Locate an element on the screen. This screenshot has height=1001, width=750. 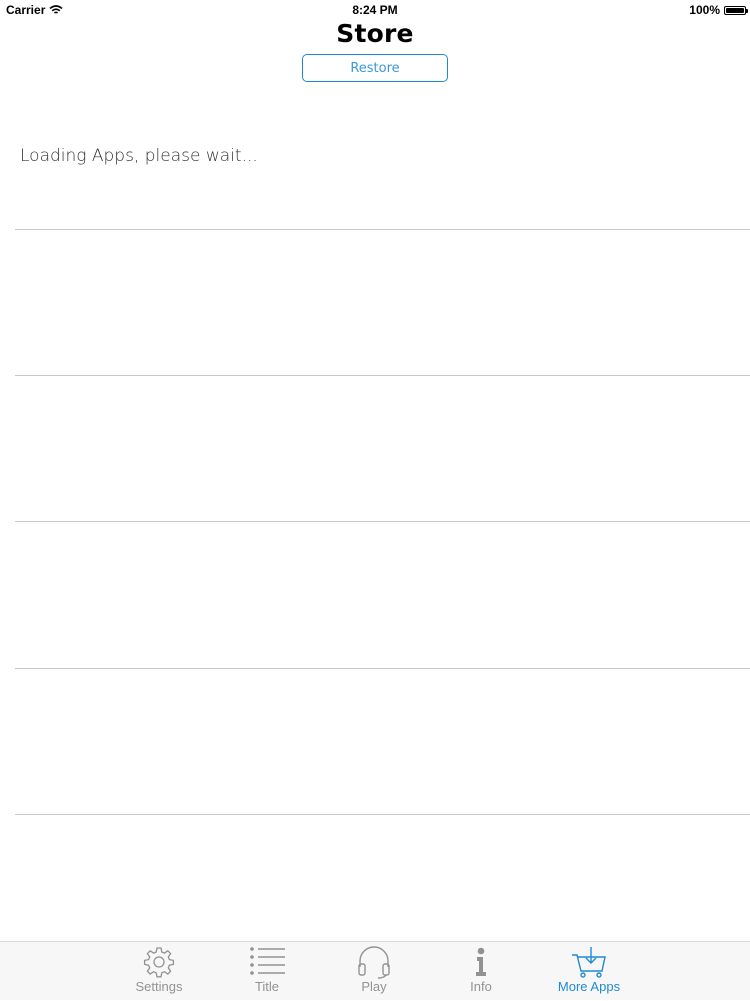
battery-percent: 100% is located at coordinates (704, 10).